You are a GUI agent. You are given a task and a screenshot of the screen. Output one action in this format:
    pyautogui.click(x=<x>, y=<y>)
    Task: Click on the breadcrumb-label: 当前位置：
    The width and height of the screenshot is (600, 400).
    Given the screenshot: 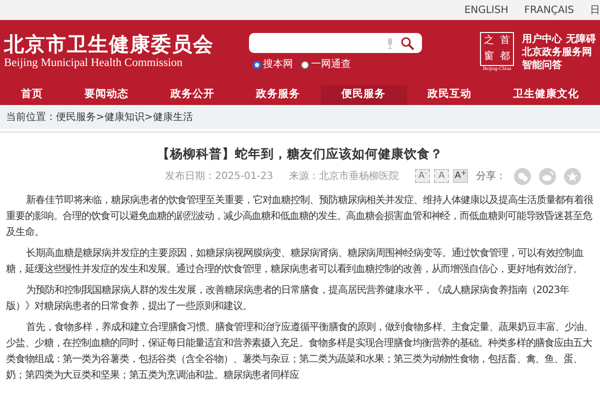 What is the action you would take?
    pyautogui.click(x=31, y=117)
    